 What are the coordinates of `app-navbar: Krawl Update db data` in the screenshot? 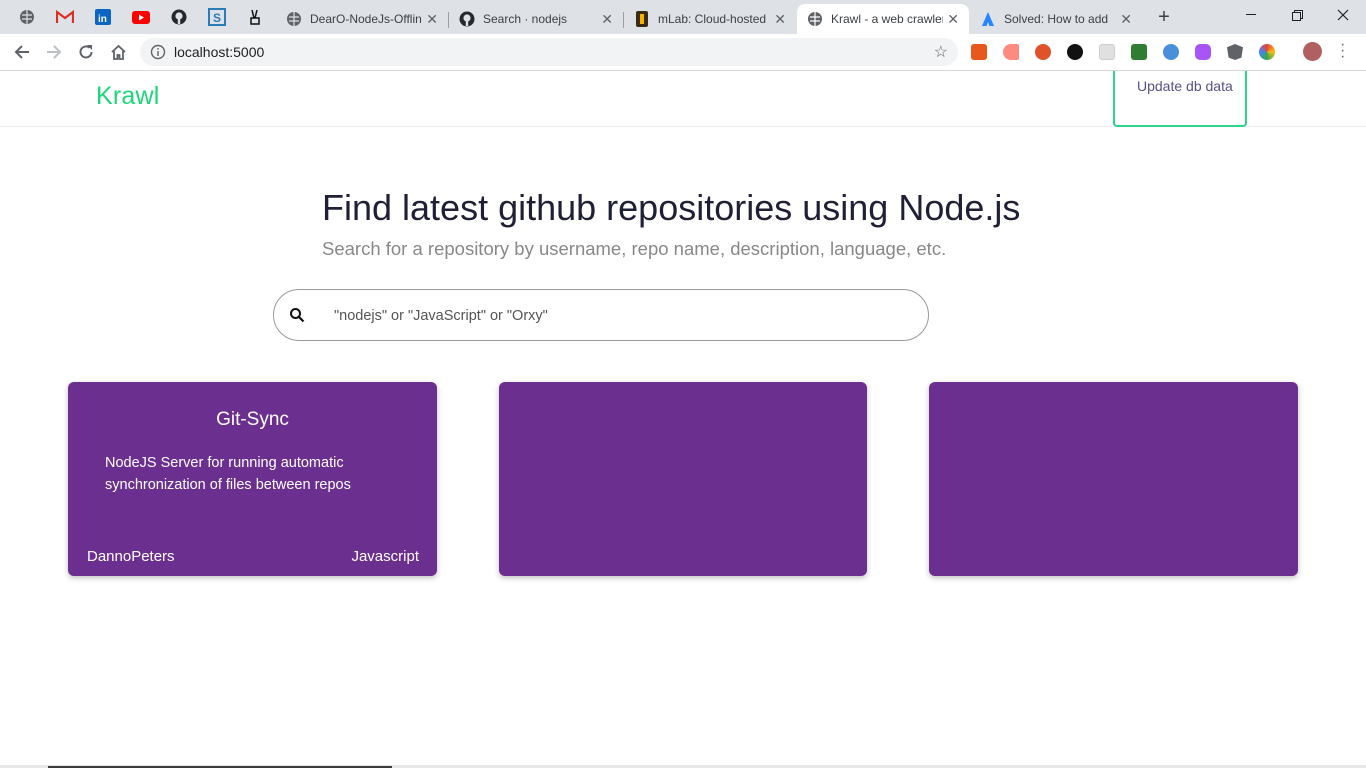 It's located at (683, 99).